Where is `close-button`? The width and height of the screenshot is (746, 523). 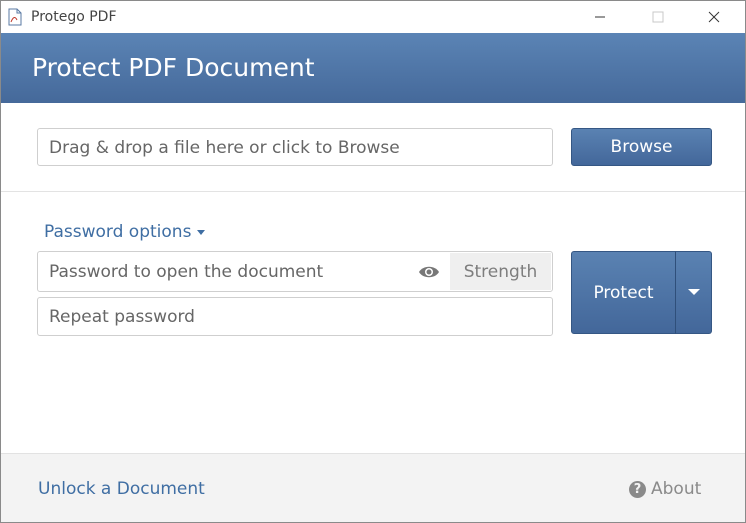 close-button is located at coordinates (714, 17).